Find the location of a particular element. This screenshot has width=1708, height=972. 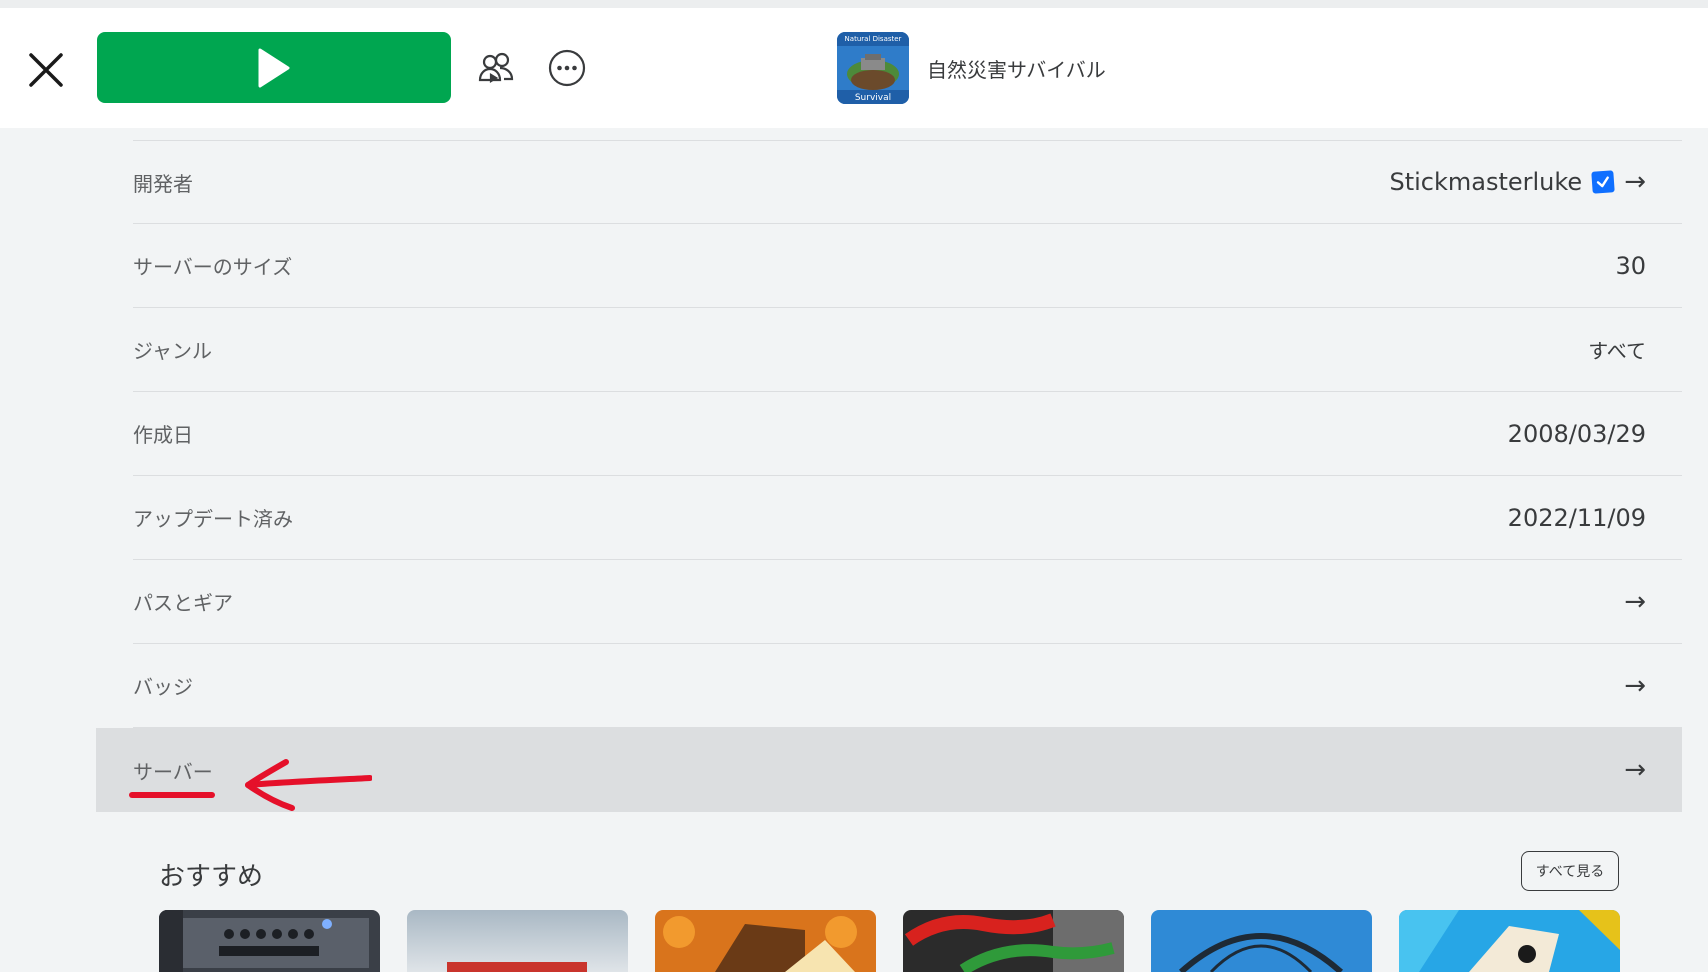

party-icon is located at coordinates (496, 67).